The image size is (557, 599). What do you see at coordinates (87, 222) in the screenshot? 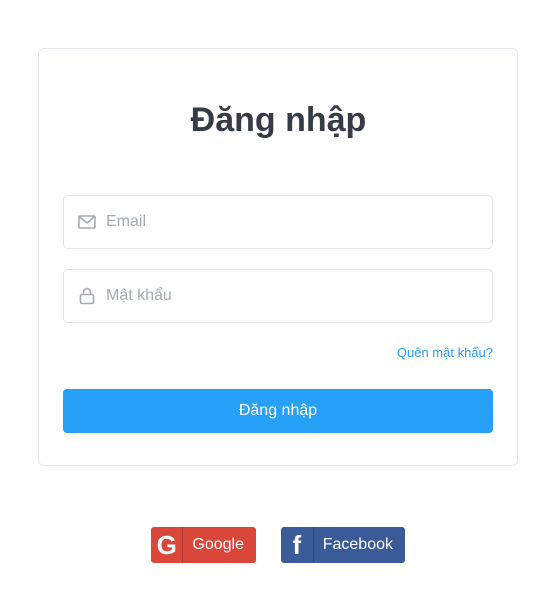
I see `envelope-icon` at bounding box center [87, 222].